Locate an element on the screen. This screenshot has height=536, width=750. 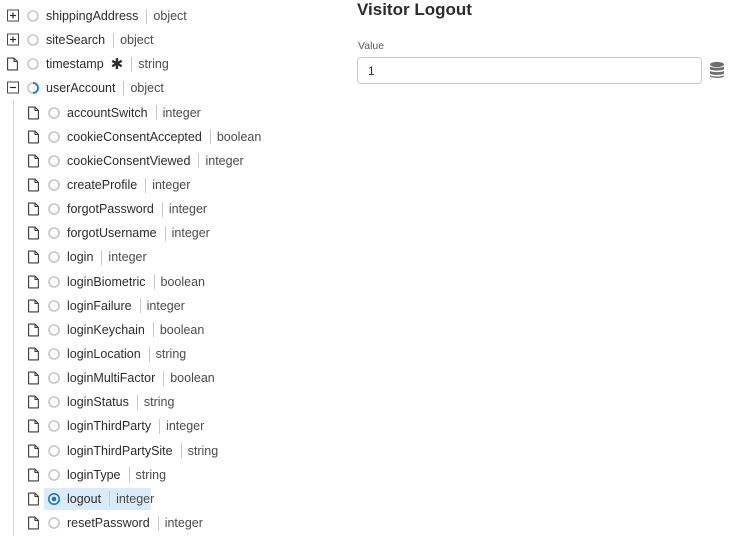
field-name: loginThirdPartySite is located at coordinates (120, 450).